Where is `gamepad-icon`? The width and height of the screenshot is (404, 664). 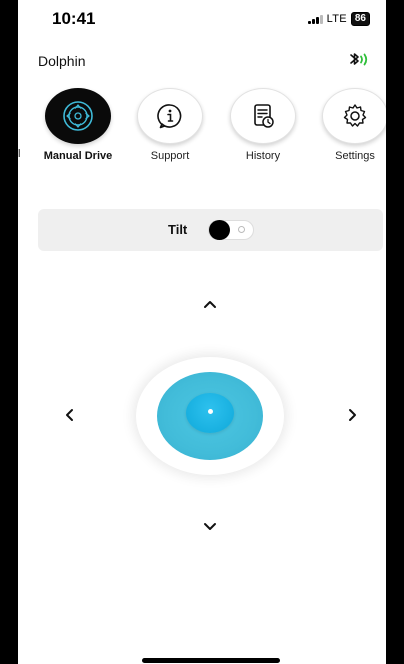 gamepad-icon is located at coordinates (78, 116).